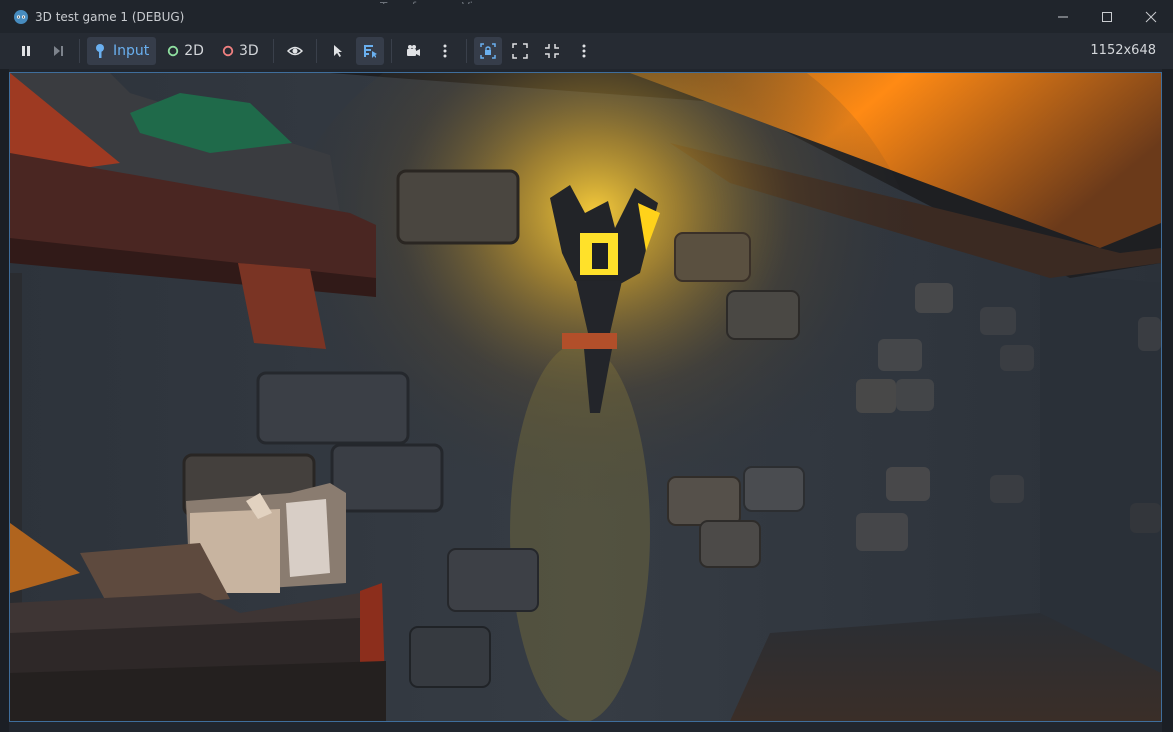  I want to click on maximize-button, so click(1107, 16).